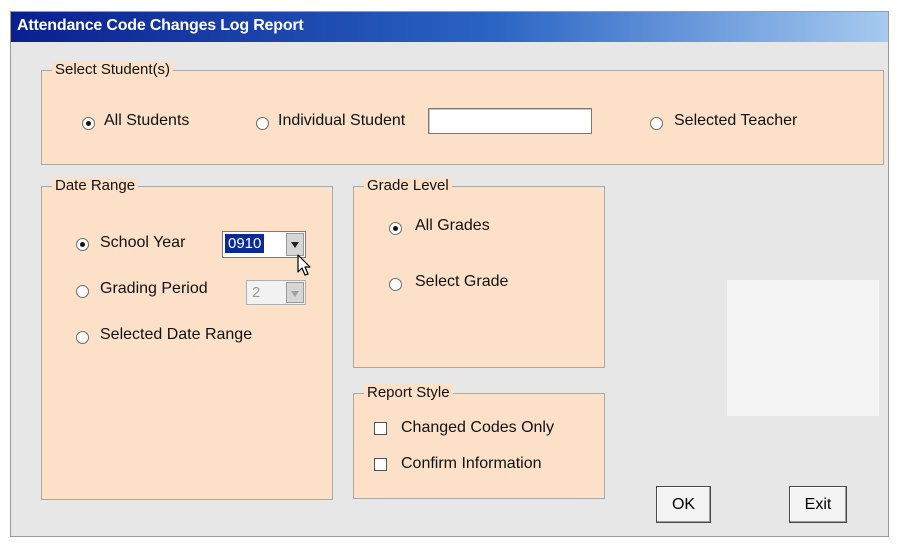 This screenshot has width=907, height=546. I want to click on grading-period-radio, so click(82, 291).